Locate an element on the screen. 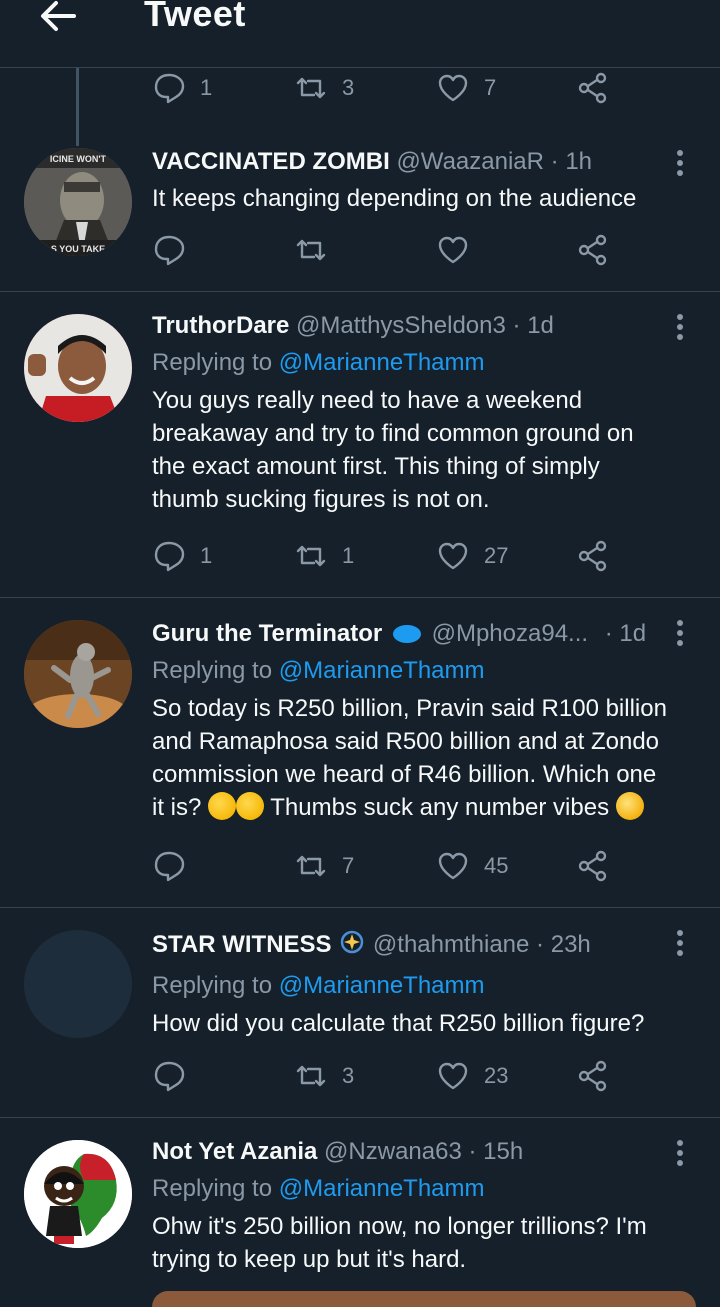 This screenshot has height=1307, width=720. retweet-button: 1 is located at coordinates (324, 556).